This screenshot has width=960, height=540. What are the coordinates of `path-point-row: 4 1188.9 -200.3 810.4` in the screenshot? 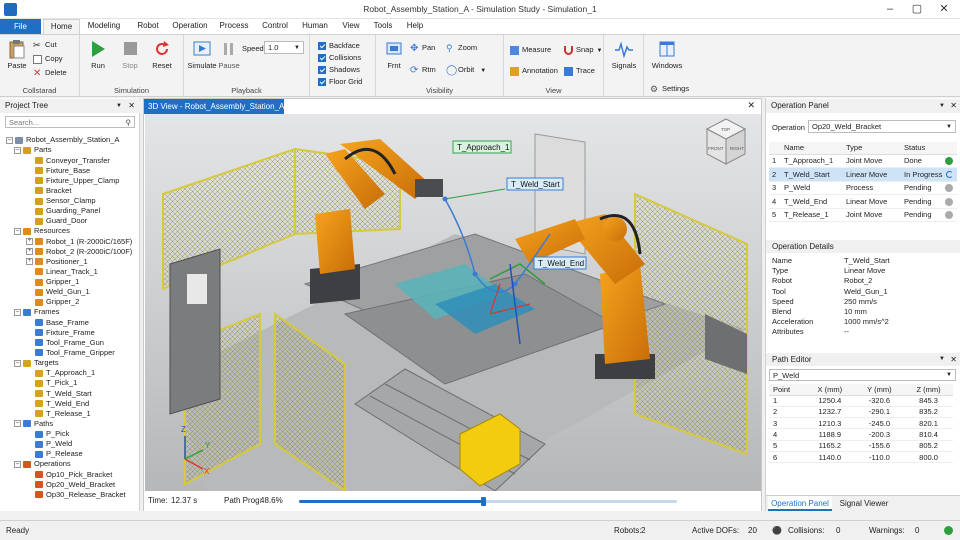 It's located at (861, 434).